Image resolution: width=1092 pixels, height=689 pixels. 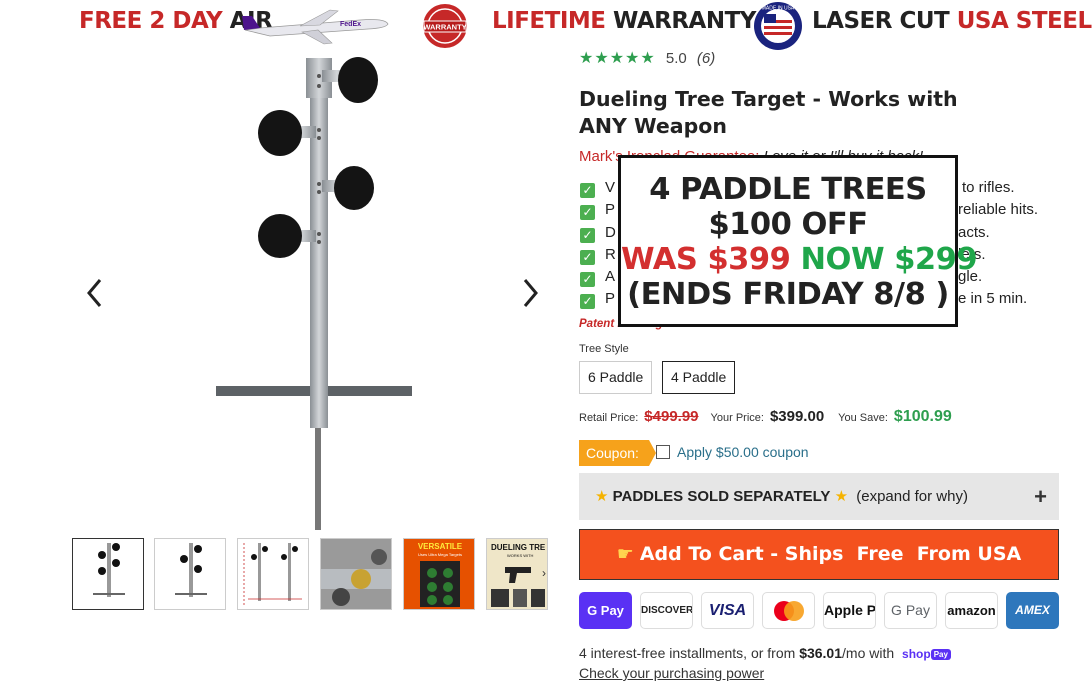 What do you see at coordinates (821, 653) in the screenshot?
I see `installment-amount: $36.01` at bounding box center [821, 653].